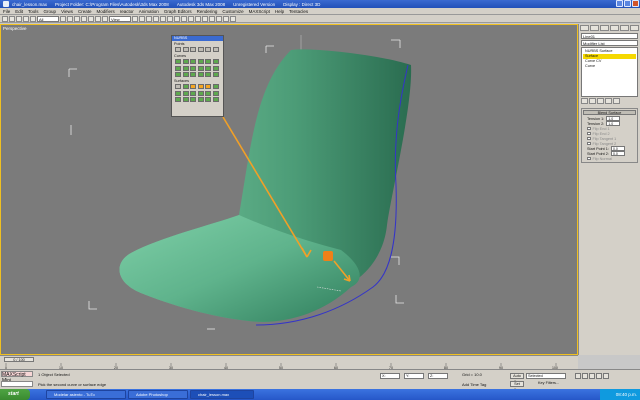 The width and height of the screenshot is (640, 400). I want to click on schematic-view-button, so click(205, 18).